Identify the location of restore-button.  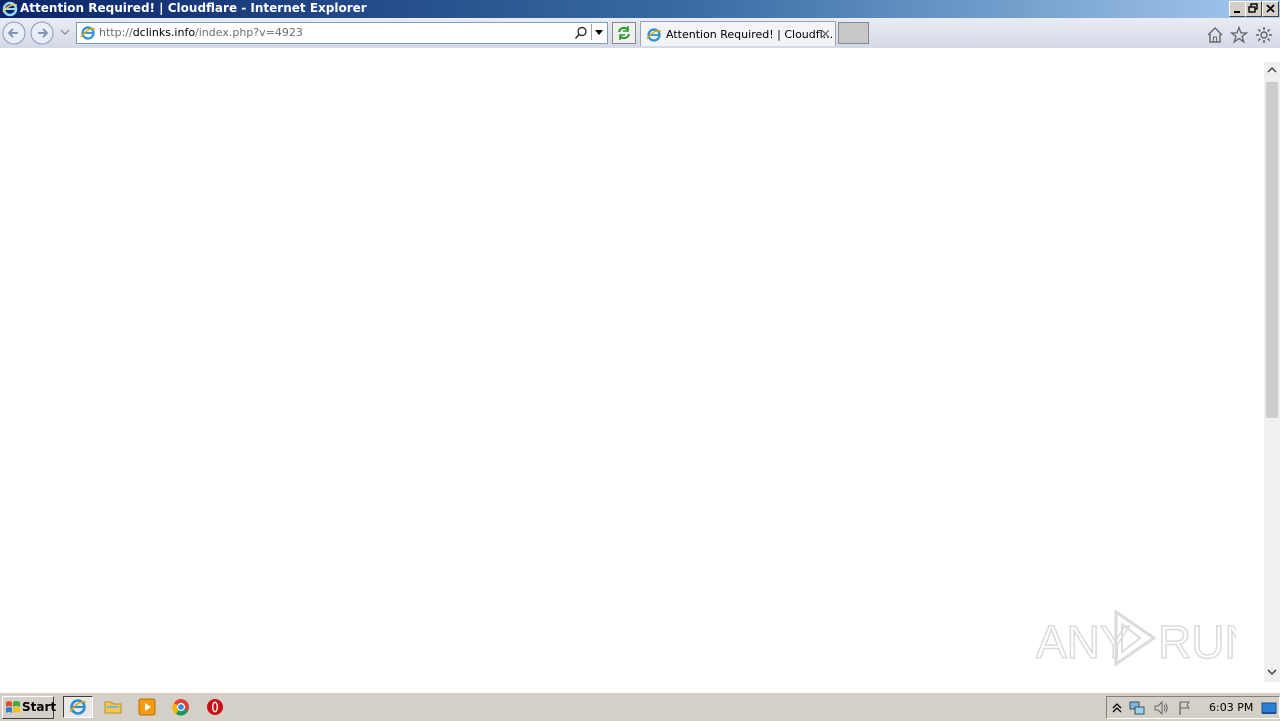
(1253, 9).